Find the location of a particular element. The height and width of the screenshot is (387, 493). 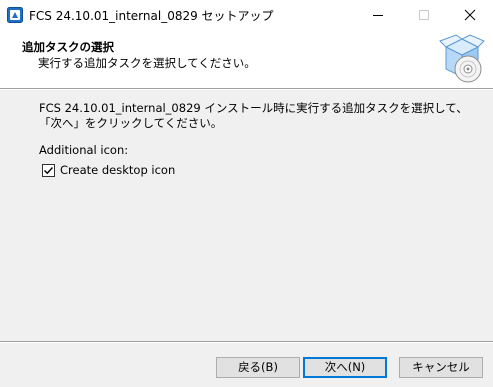

create-desktop-icon-checkbox is located at coordinates (48, 170).